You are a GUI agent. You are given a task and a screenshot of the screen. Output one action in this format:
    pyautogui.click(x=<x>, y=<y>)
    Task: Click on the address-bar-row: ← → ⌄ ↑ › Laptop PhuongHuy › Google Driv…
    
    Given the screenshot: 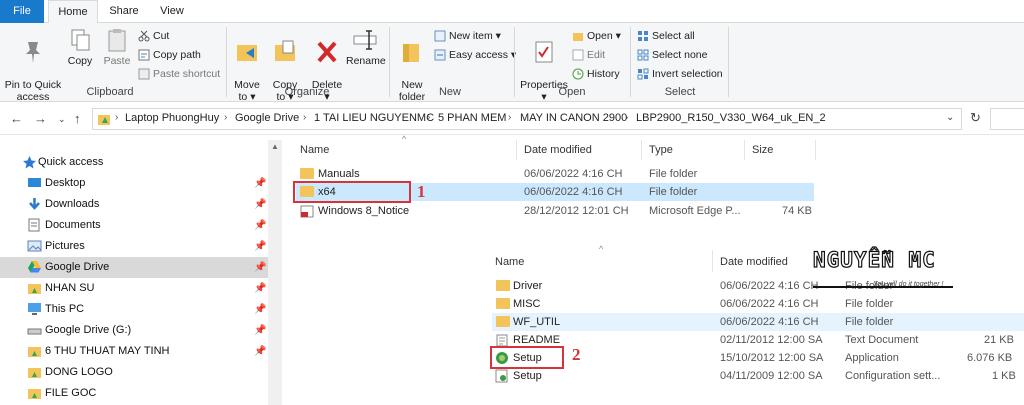 What is the action you would take?
    pyautogui.click(x=512, y=119)
    